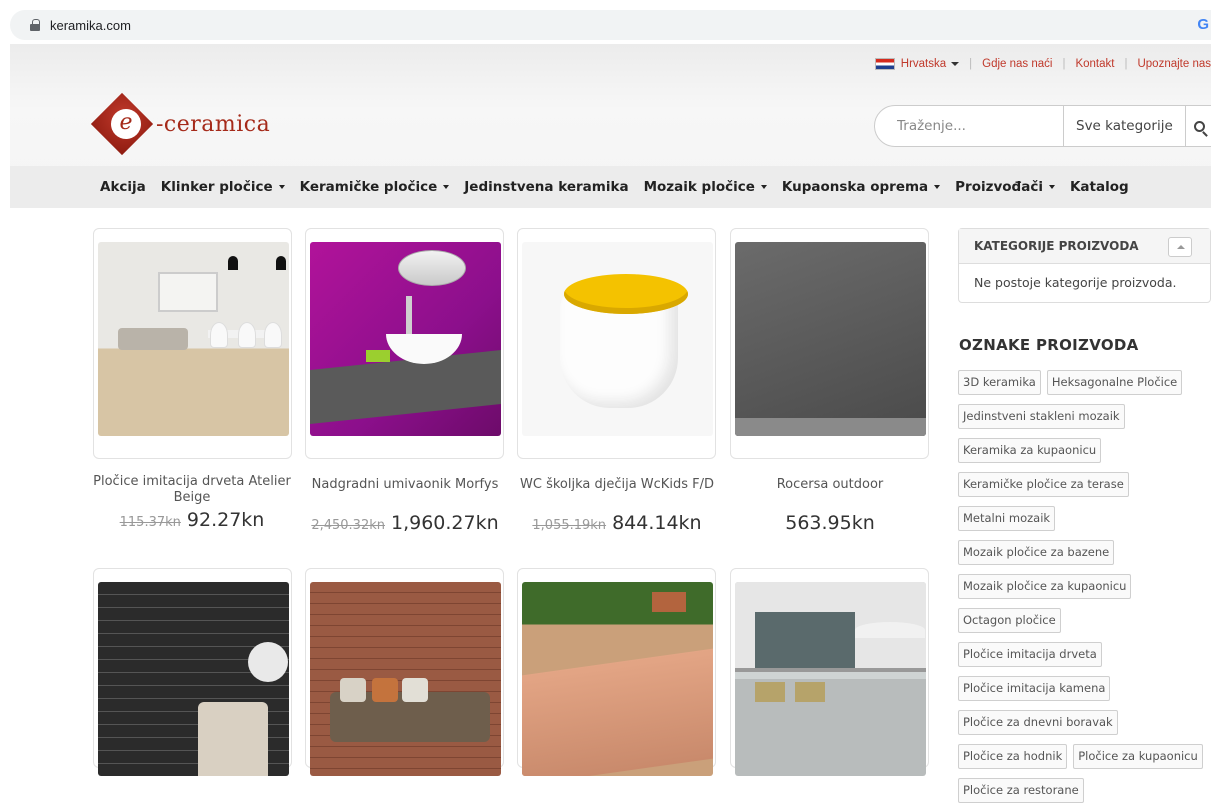 The width and height of the screenshot is (1211, 812). I want to click on collapse-up-icon, so click(1180, 247).